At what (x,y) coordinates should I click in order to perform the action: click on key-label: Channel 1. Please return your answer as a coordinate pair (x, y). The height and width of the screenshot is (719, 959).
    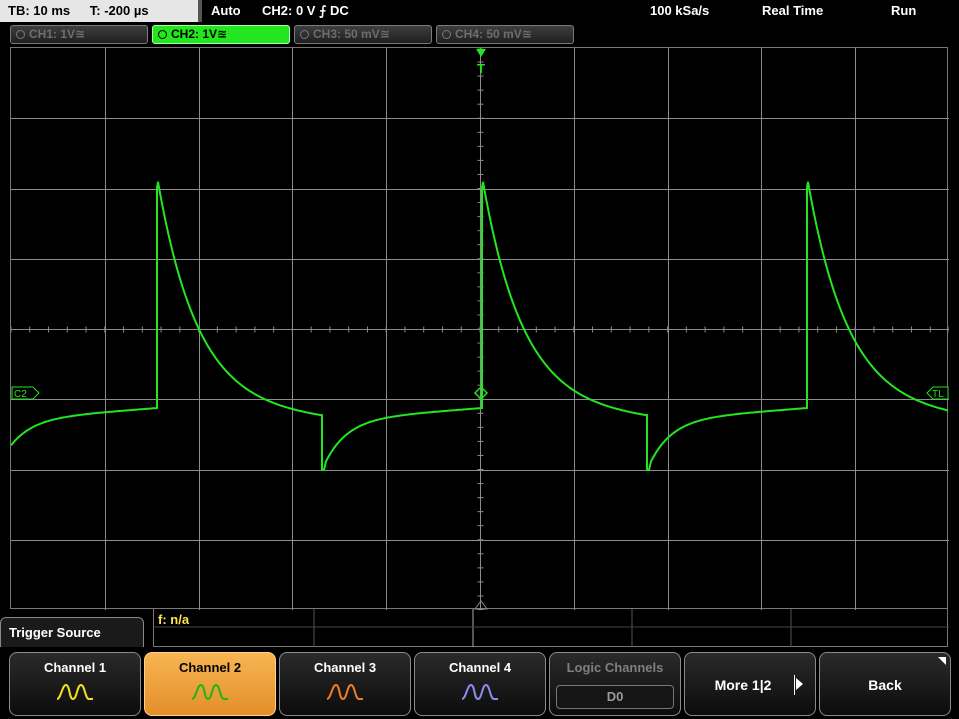
    Looking at the image, I should click on (75, 667).